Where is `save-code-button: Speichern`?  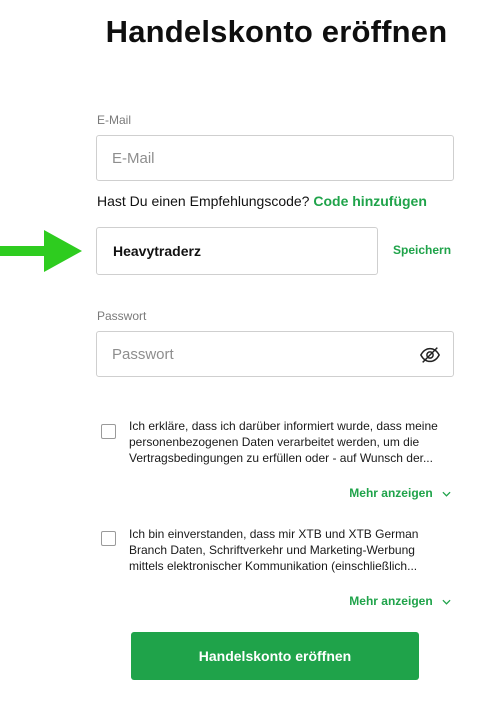
save-code-button: Speichern is located at coordinates (422, 250).